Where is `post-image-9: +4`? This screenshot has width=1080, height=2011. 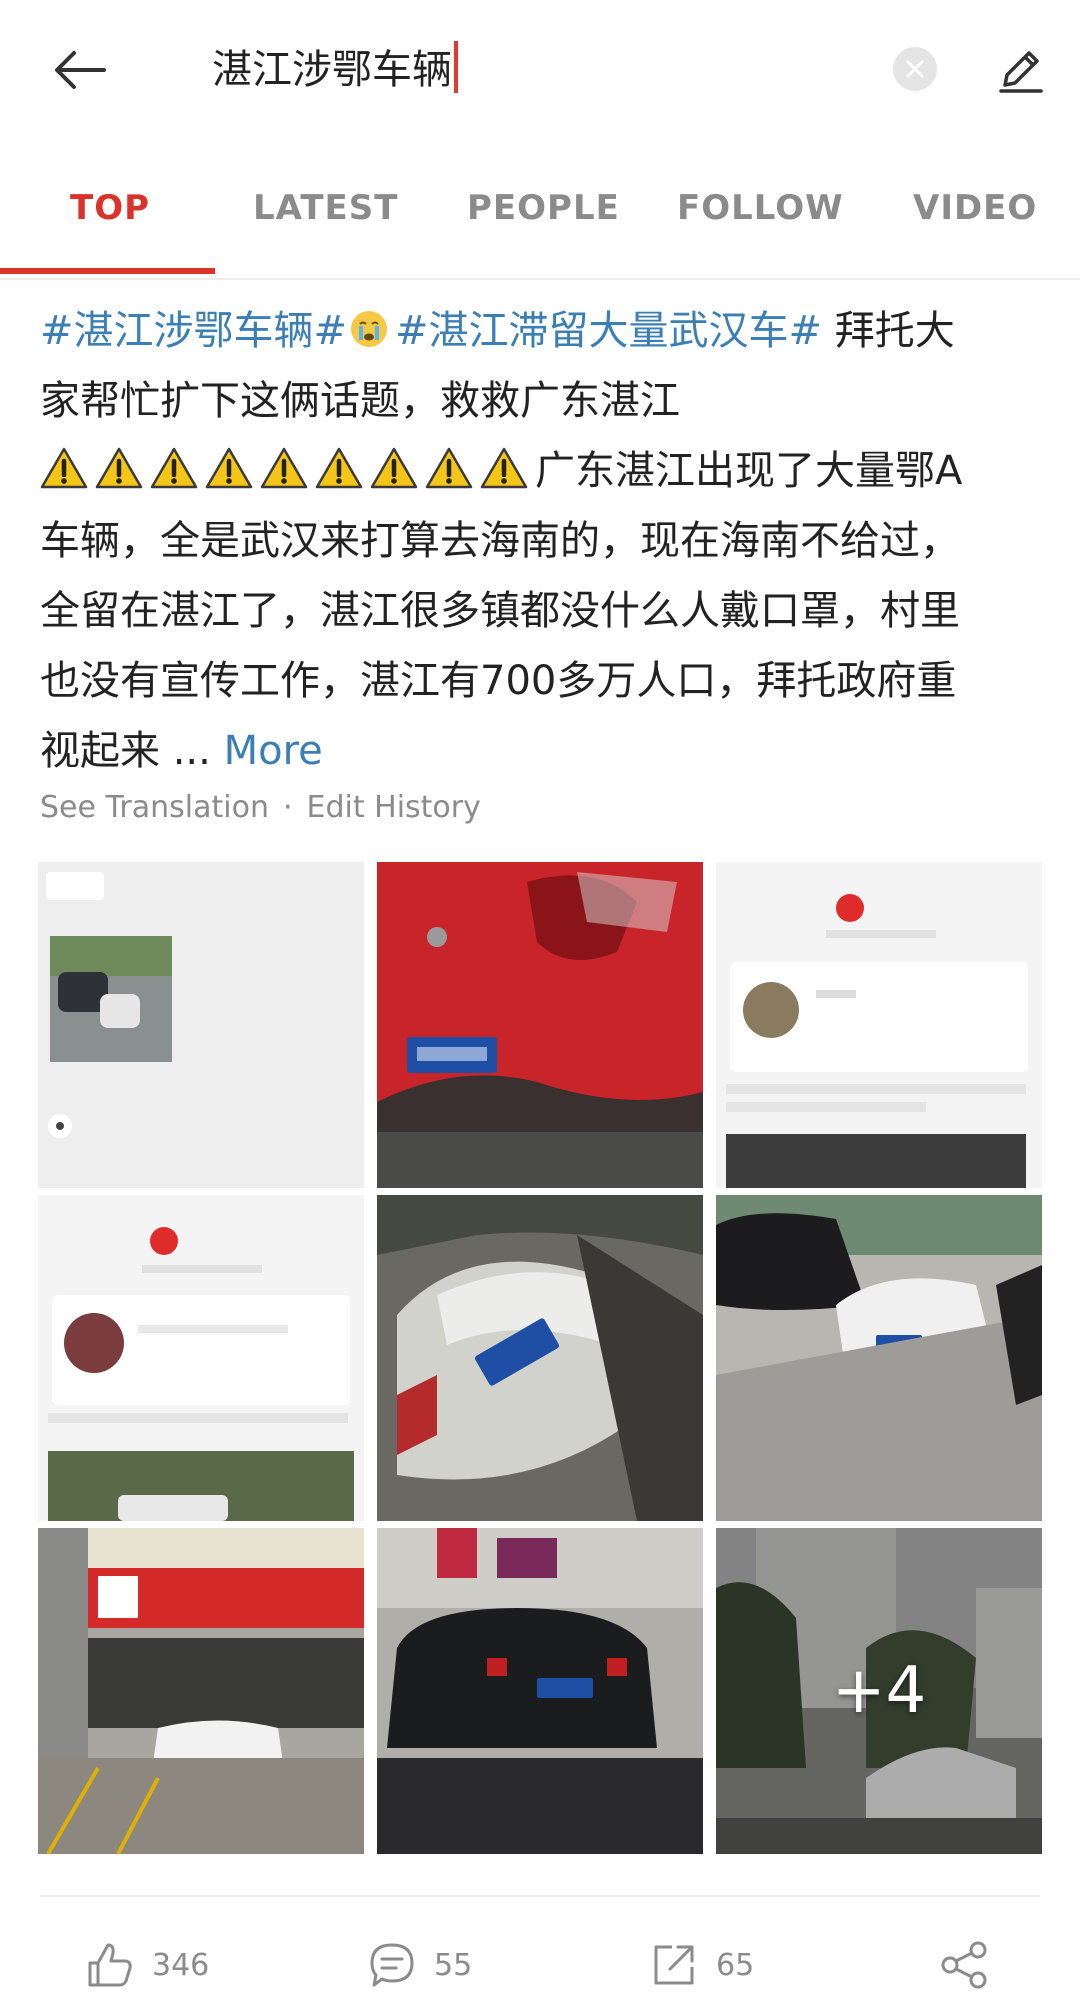 post-image-9: +4 is located at coordinates (879, 1691).